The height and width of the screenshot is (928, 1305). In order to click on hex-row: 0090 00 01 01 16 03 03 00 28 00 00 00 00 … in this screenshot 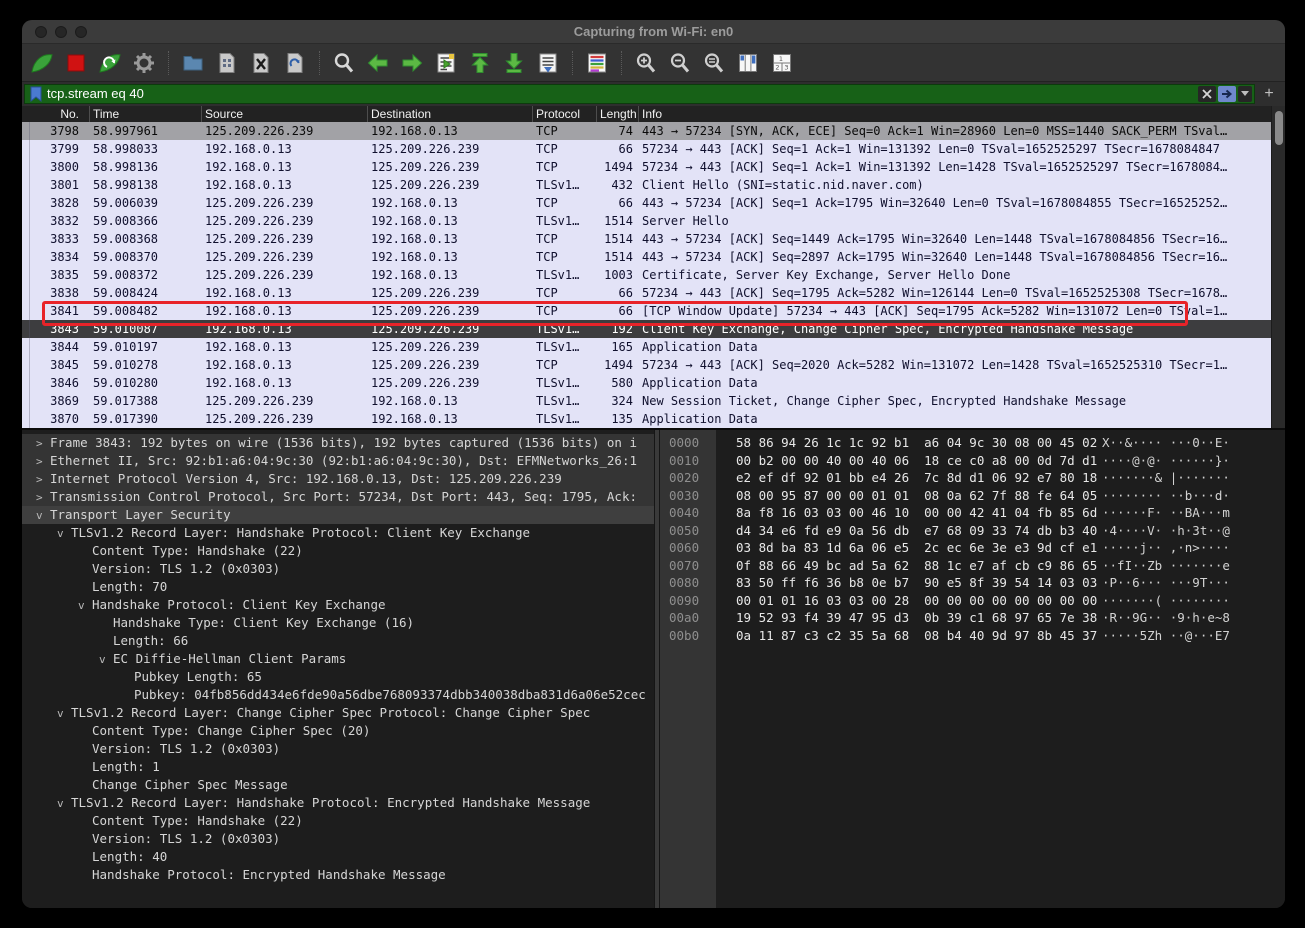, I will do `click(972, 601)`.